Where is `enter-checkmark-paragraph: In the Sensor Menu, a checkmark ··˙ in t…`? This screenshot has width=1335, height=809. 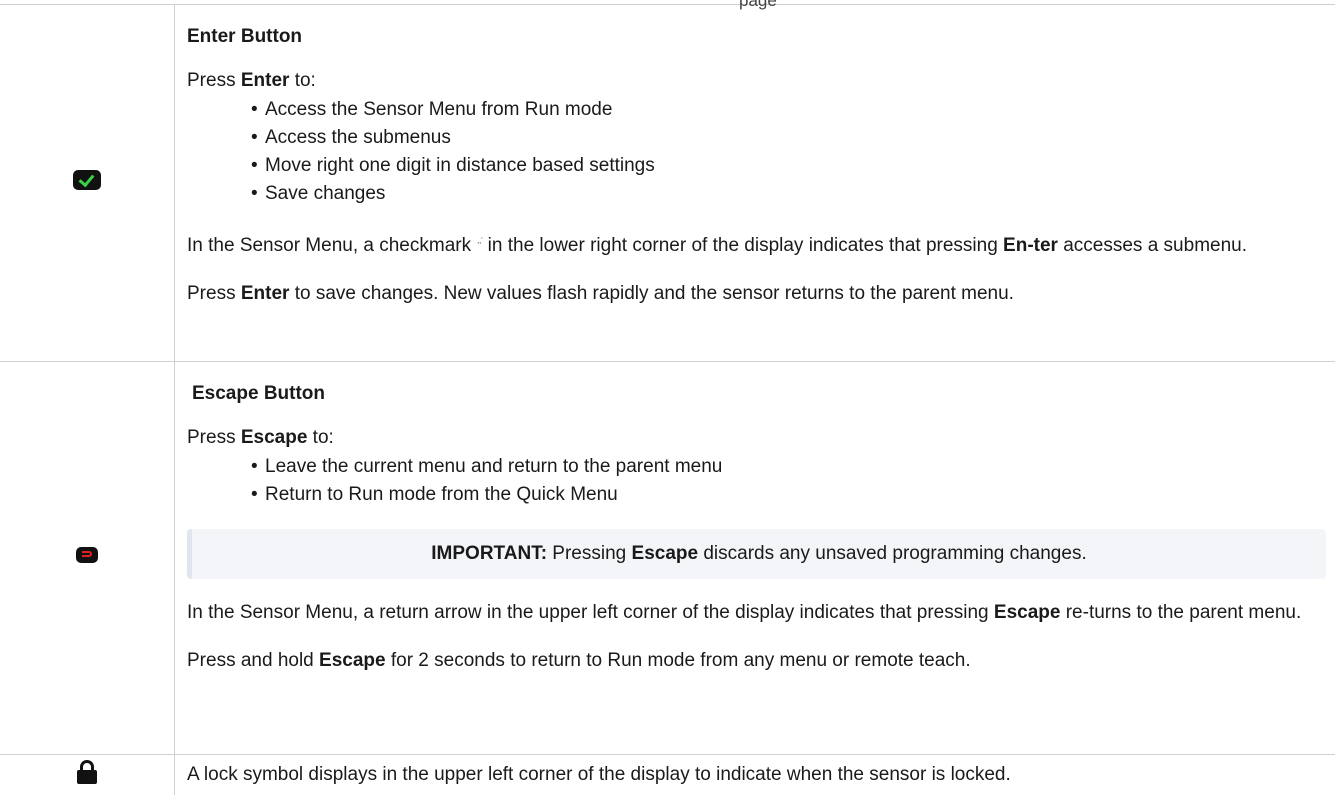
enter-checkmark-paragraph: In the Sensor Menu, a checkmark ··˙ in t… is located at coordinates (761, 244).